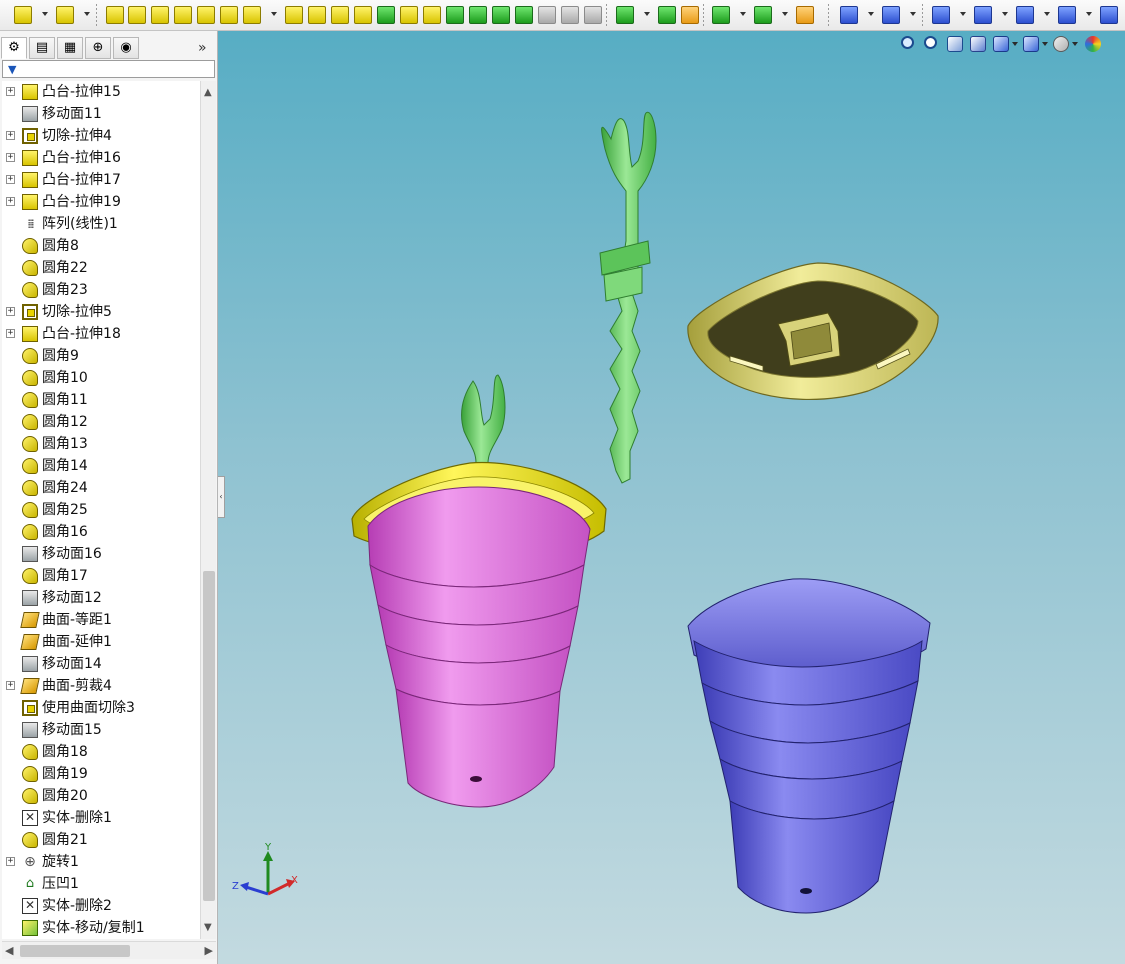 This screenshot has height=964, width=1125. What do you see at coordinates (501, 15) in the screenshot?
I see `dome-icon` at bounding box center [501, 15].